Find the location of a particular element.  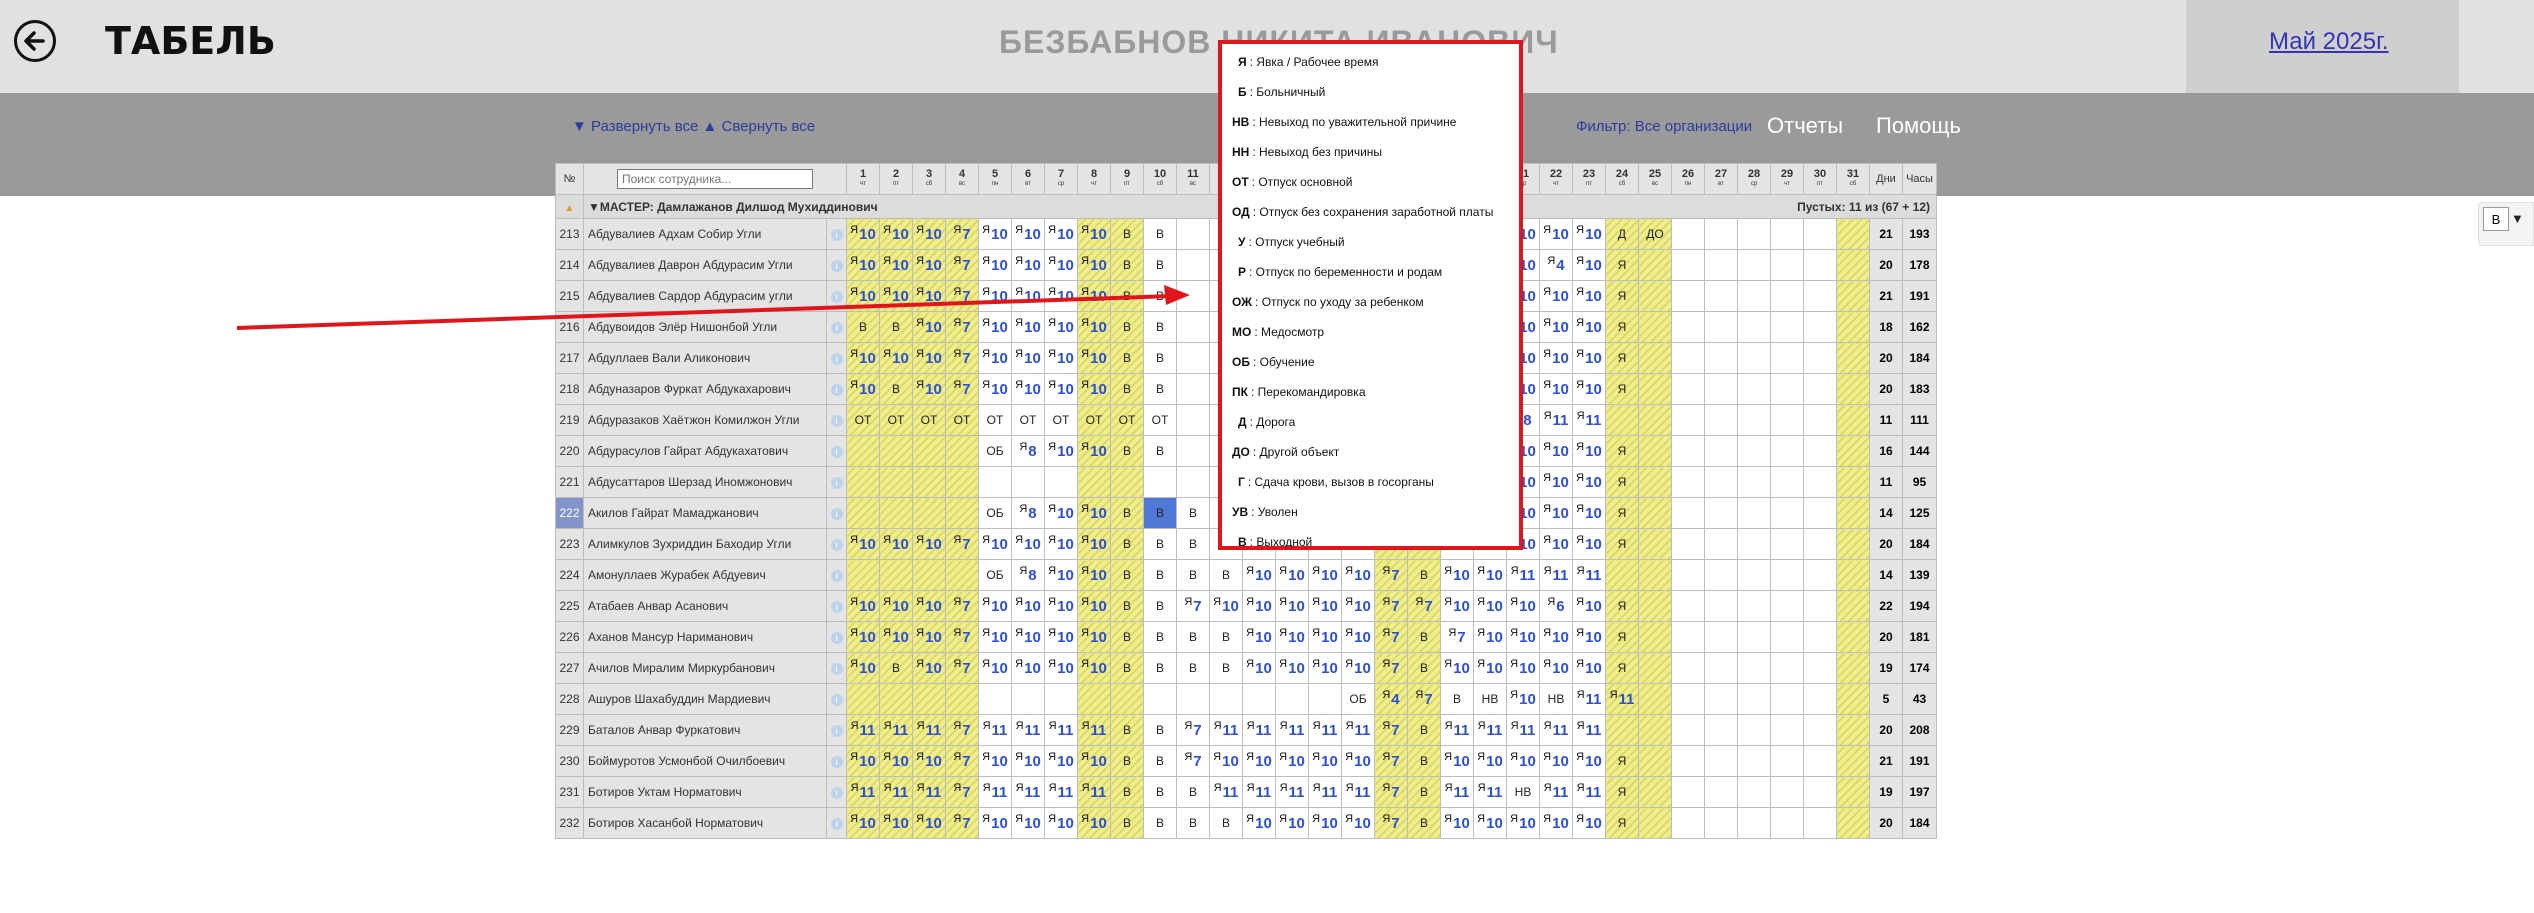

legend-item-12: Д: Дорога is located at coordinates (1370, 423).